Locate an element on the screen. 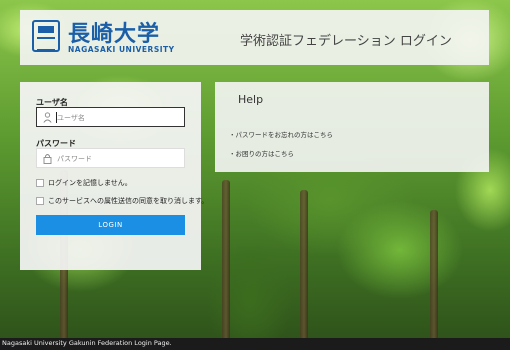 The height and width of the screenshot is (350, 510). help-title: Help is located at coordinates (251, 99).